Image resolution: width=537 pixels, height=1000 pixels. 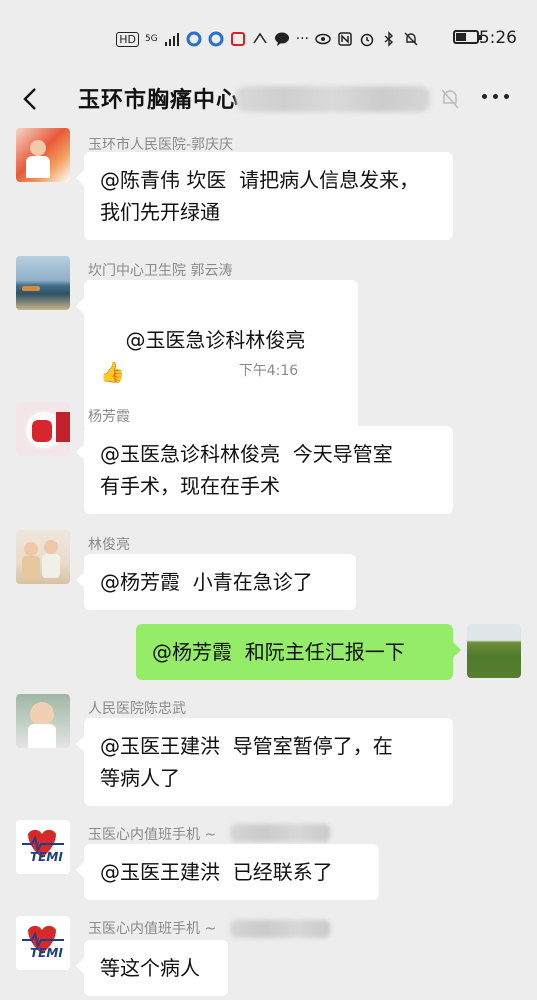 I want to click on alarm-icon, so click(x=367, y=40).